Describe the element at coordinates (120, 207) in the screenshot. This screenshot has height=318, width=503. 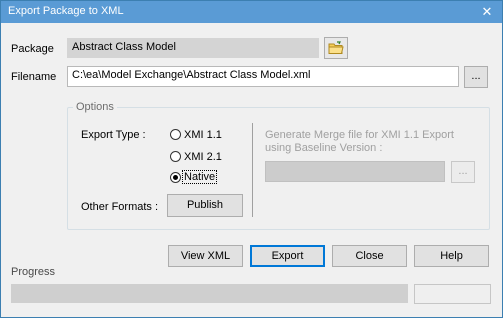
I see `other-formats-label: Other Formats :` at that location.